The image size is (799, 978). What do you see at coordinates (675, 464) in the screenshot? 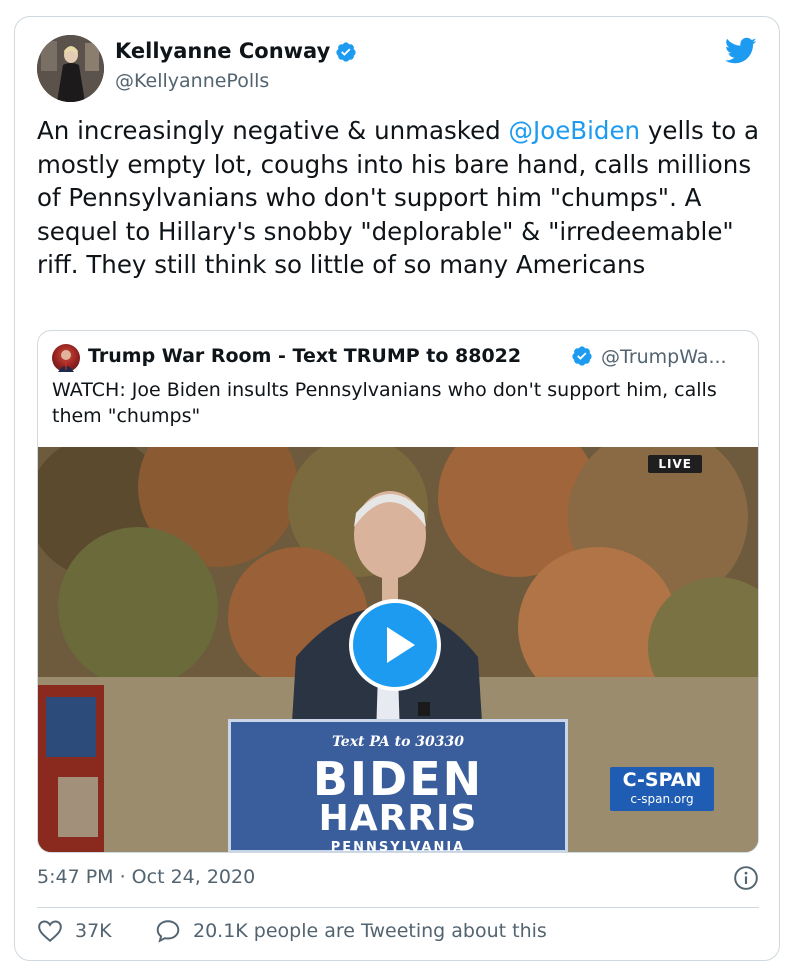
I see `live-badge: LIVE` at bounding box center [675, 464].